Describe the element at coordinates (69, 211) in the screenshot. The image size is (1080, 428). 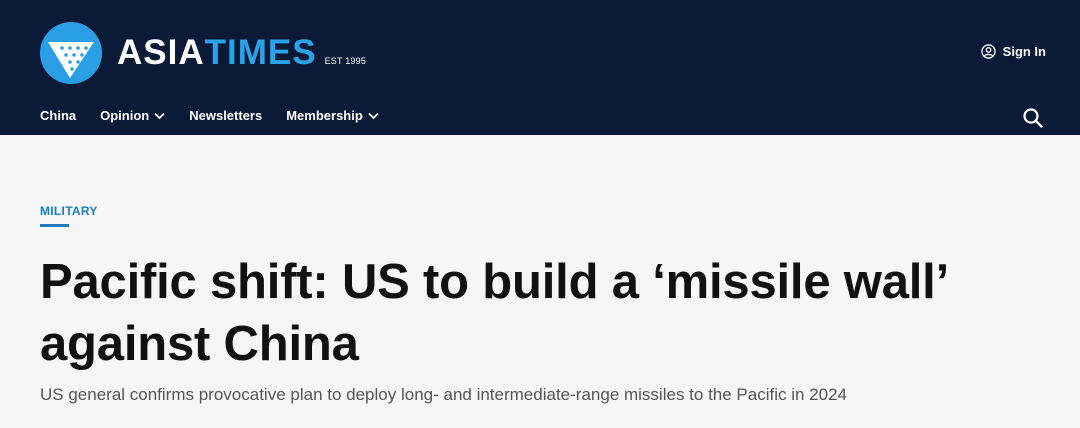
I see `article-category-link: MILITARY` at that location.